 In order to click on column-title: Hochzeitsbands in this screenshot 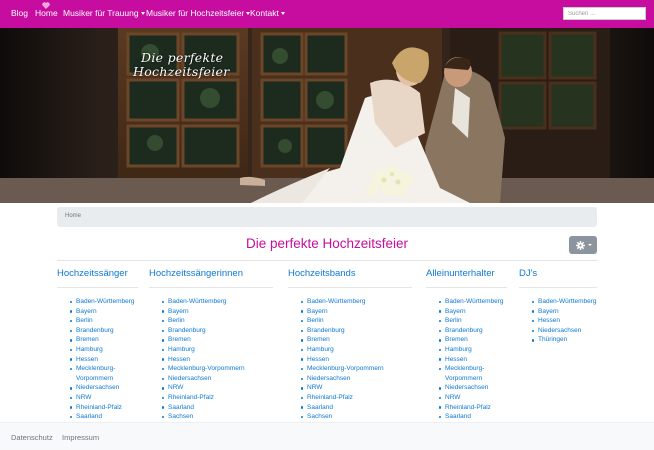, I will do `click(322, 273)`.